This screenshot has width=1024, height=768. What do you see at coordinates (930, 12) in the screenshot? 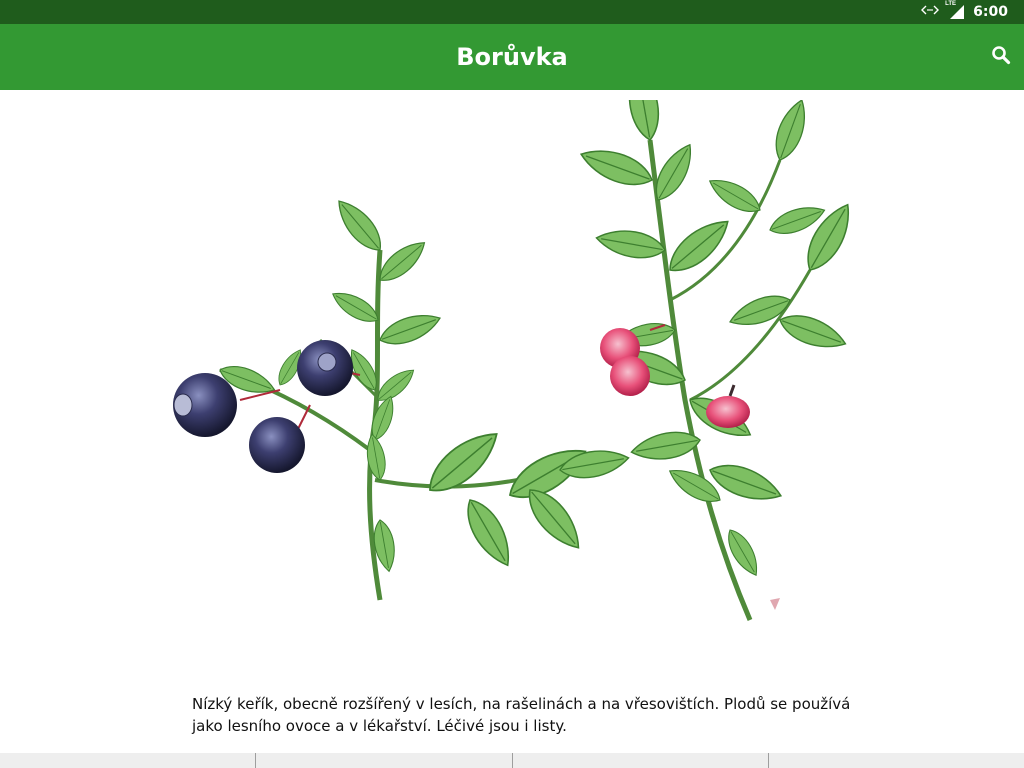
I see `data-transfer-icon` at bounding box center [930, 12].